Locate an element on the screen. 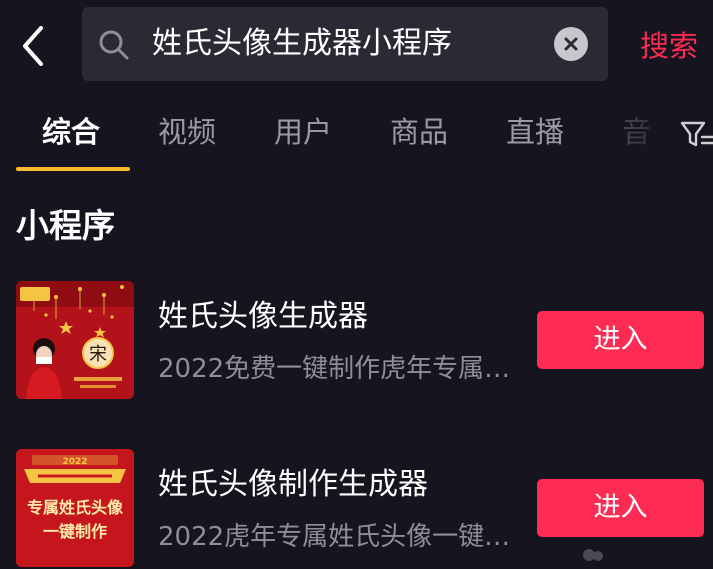 This screenshot has height=569, width=713. tab-live: 直播 is located at coordinates (535, 132).